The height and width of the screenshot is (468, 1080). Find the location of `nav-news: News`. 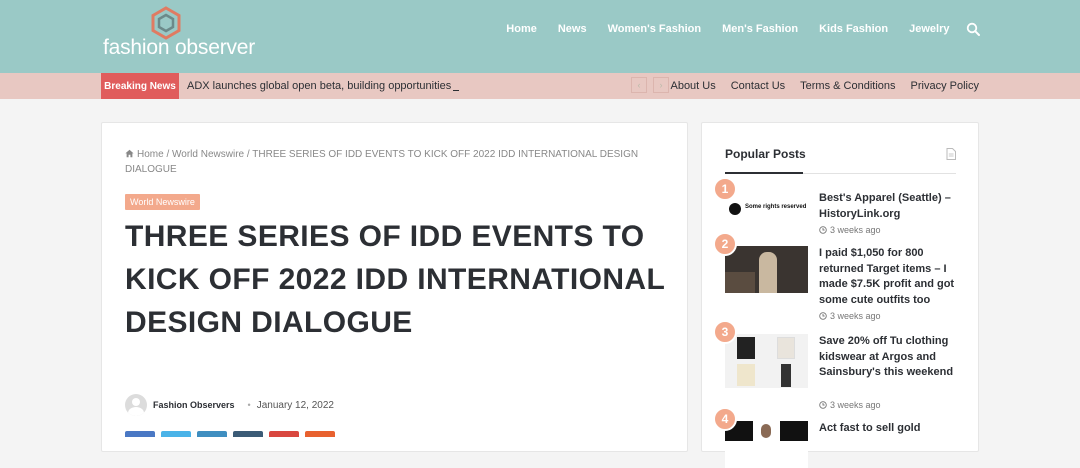

nav-news: News is located at coordinates (572, 29).